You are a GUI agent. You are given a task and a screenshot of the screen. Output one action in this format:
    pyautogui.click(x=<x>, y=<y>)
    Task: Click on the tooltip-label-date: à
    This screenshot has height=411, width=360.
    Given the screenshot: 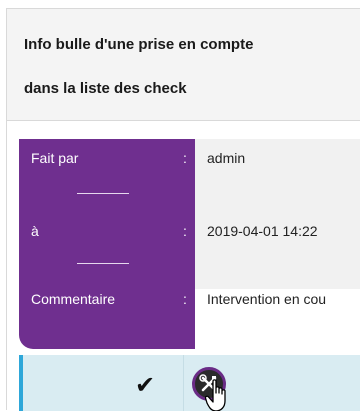 What is the action you would take?
    pyautogui.click(x=35, y=231)
    